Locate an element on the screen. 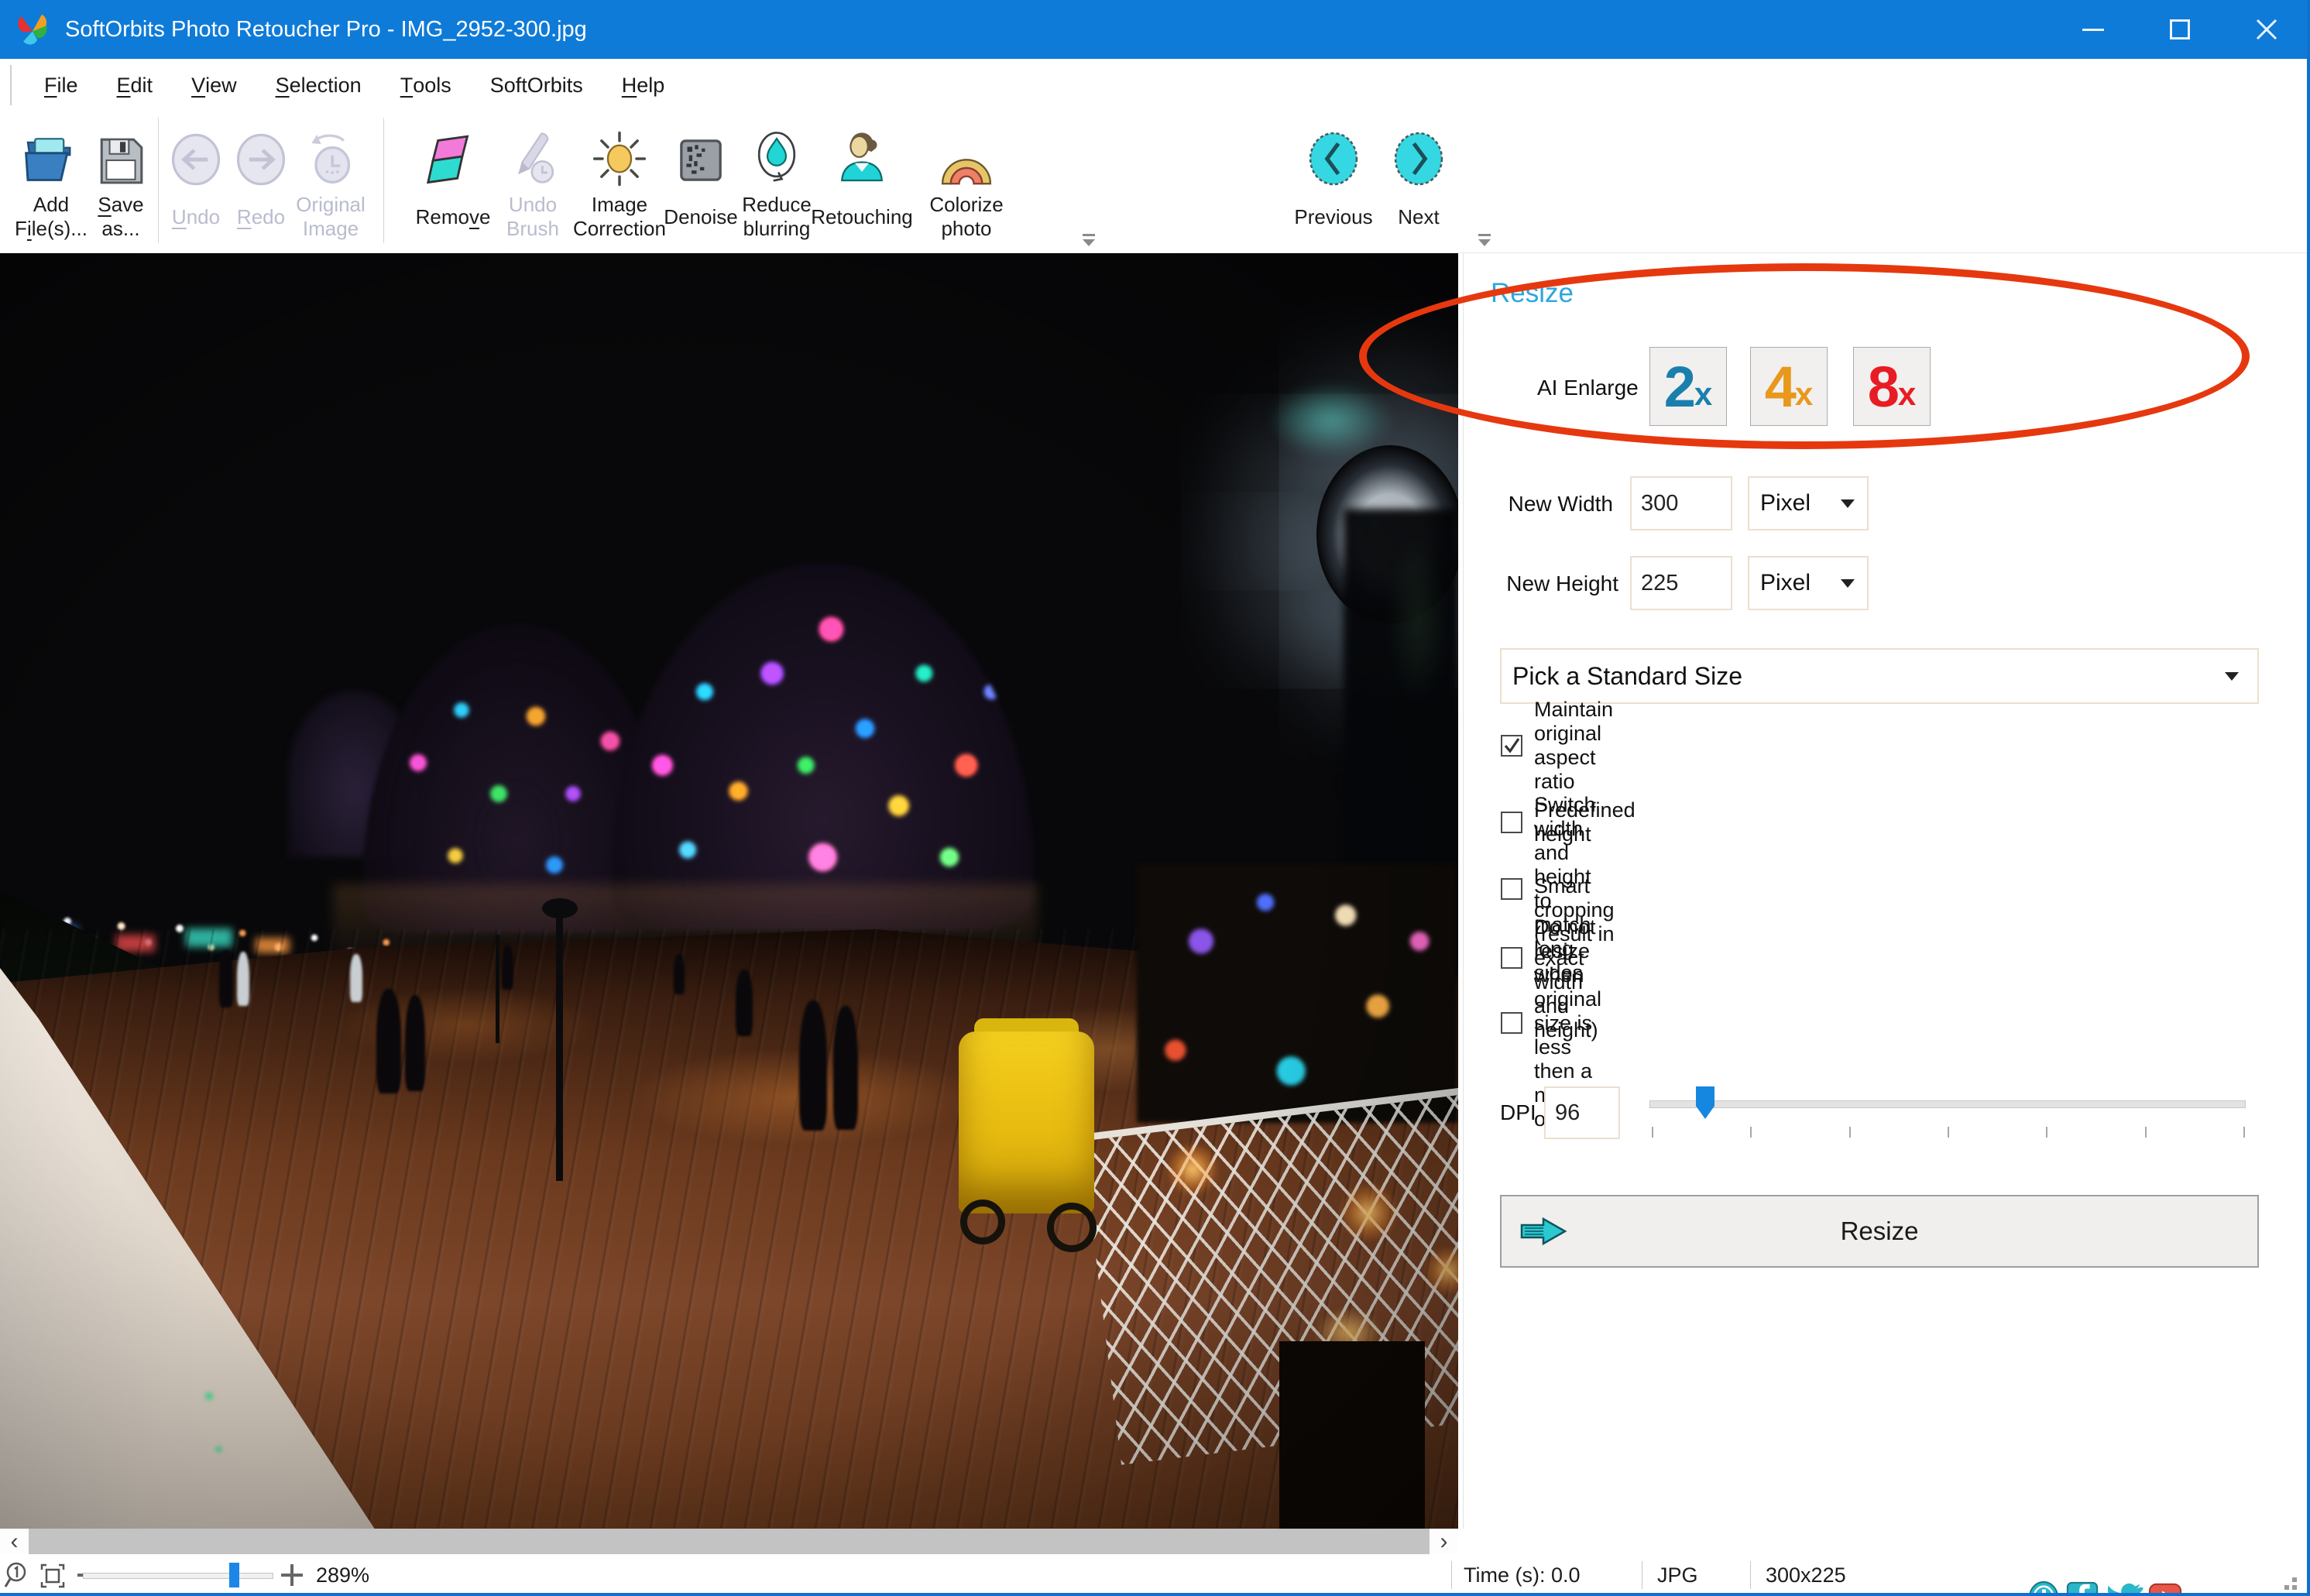 Image resolution: width=2310 pixels, height=1596 pixels. toolbar-button-original-image: Original Image is located at coordinates (331, 179).